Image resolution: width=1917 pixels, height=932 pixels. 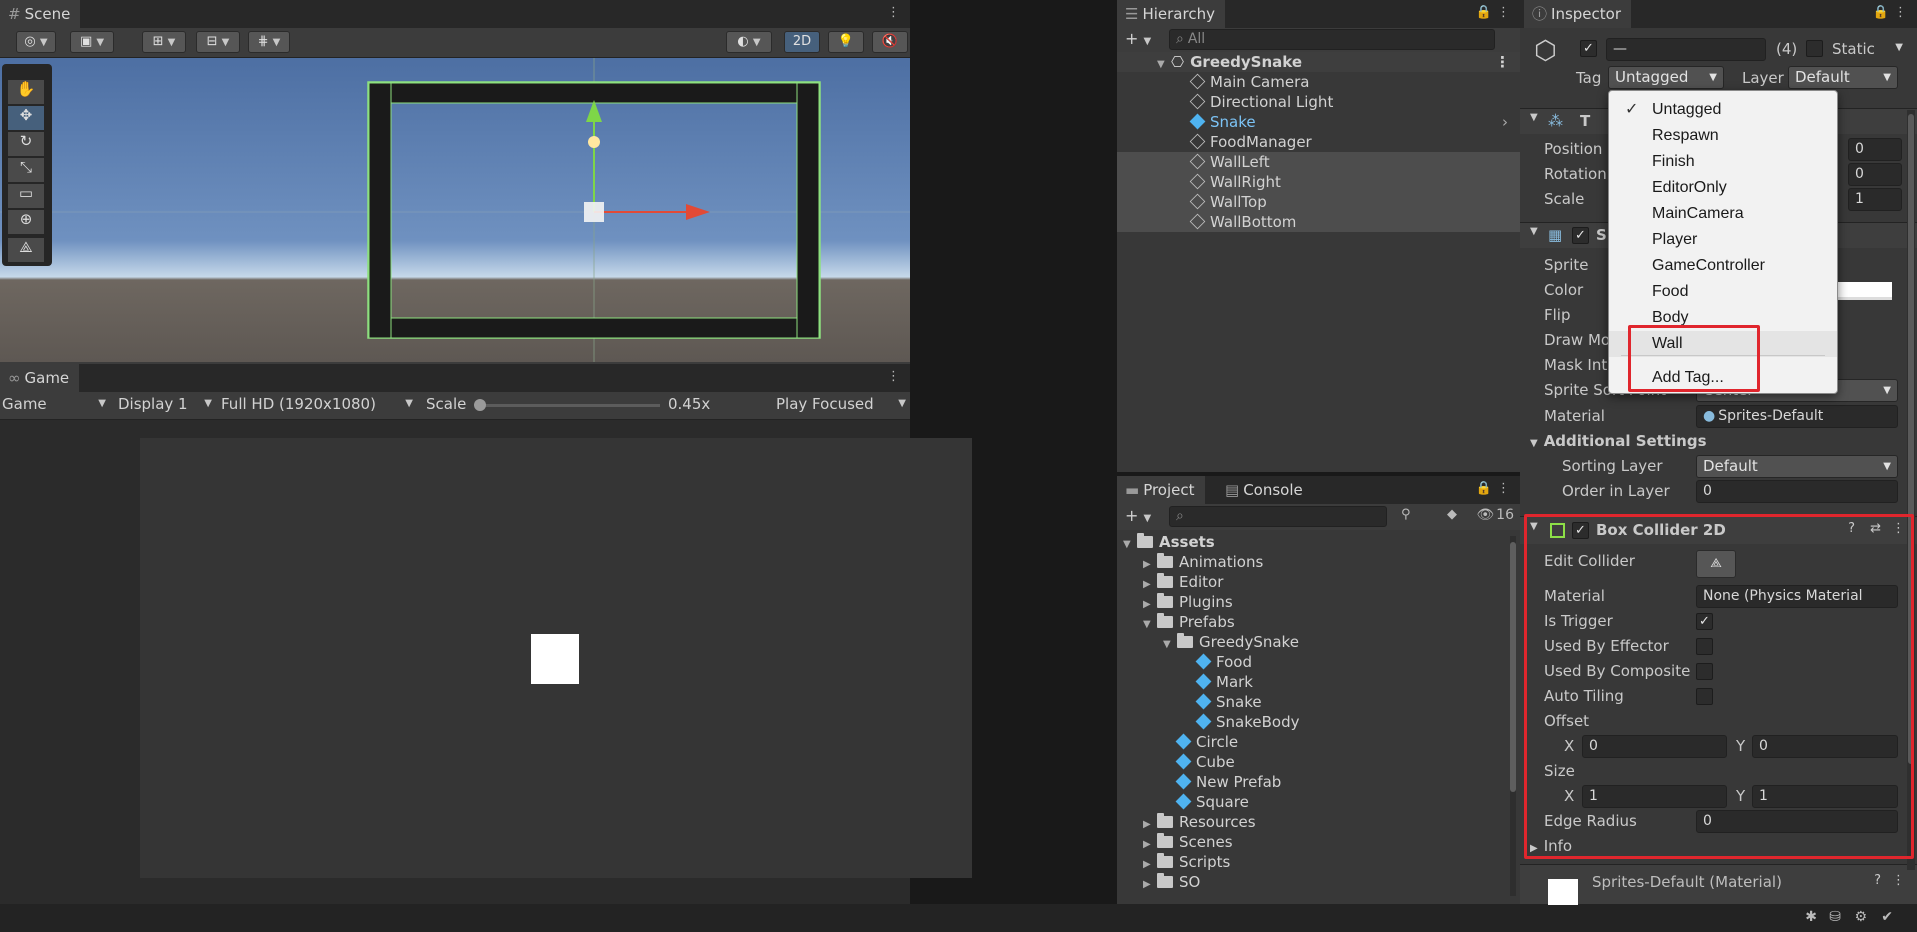 What do you see at coordinates (1723, 318) in the screenshot?
I see `menu-item-tag: Body` at bounding box center [1723, 318].